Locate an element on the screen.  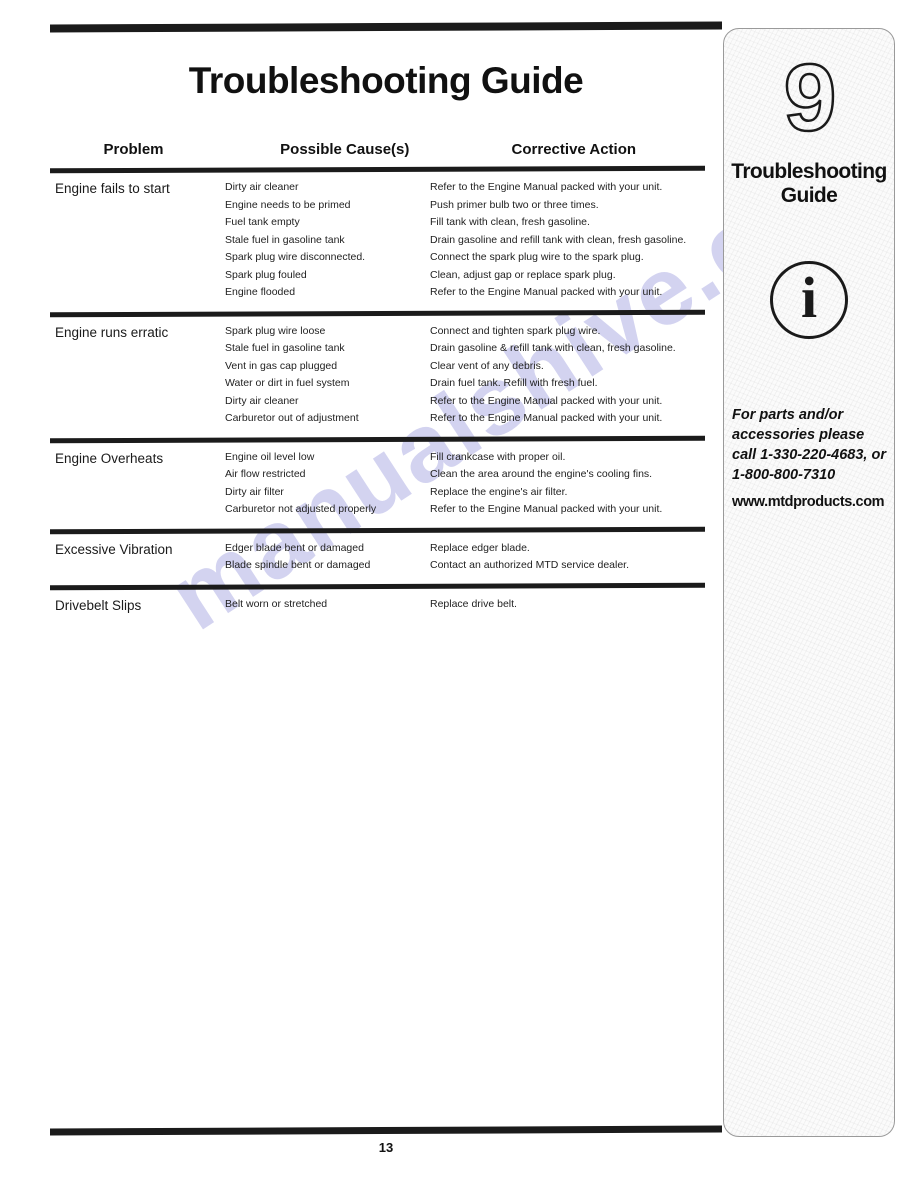
cell-possible-cause: Water or dirt in fuel system is located at coordinates (287, 383).